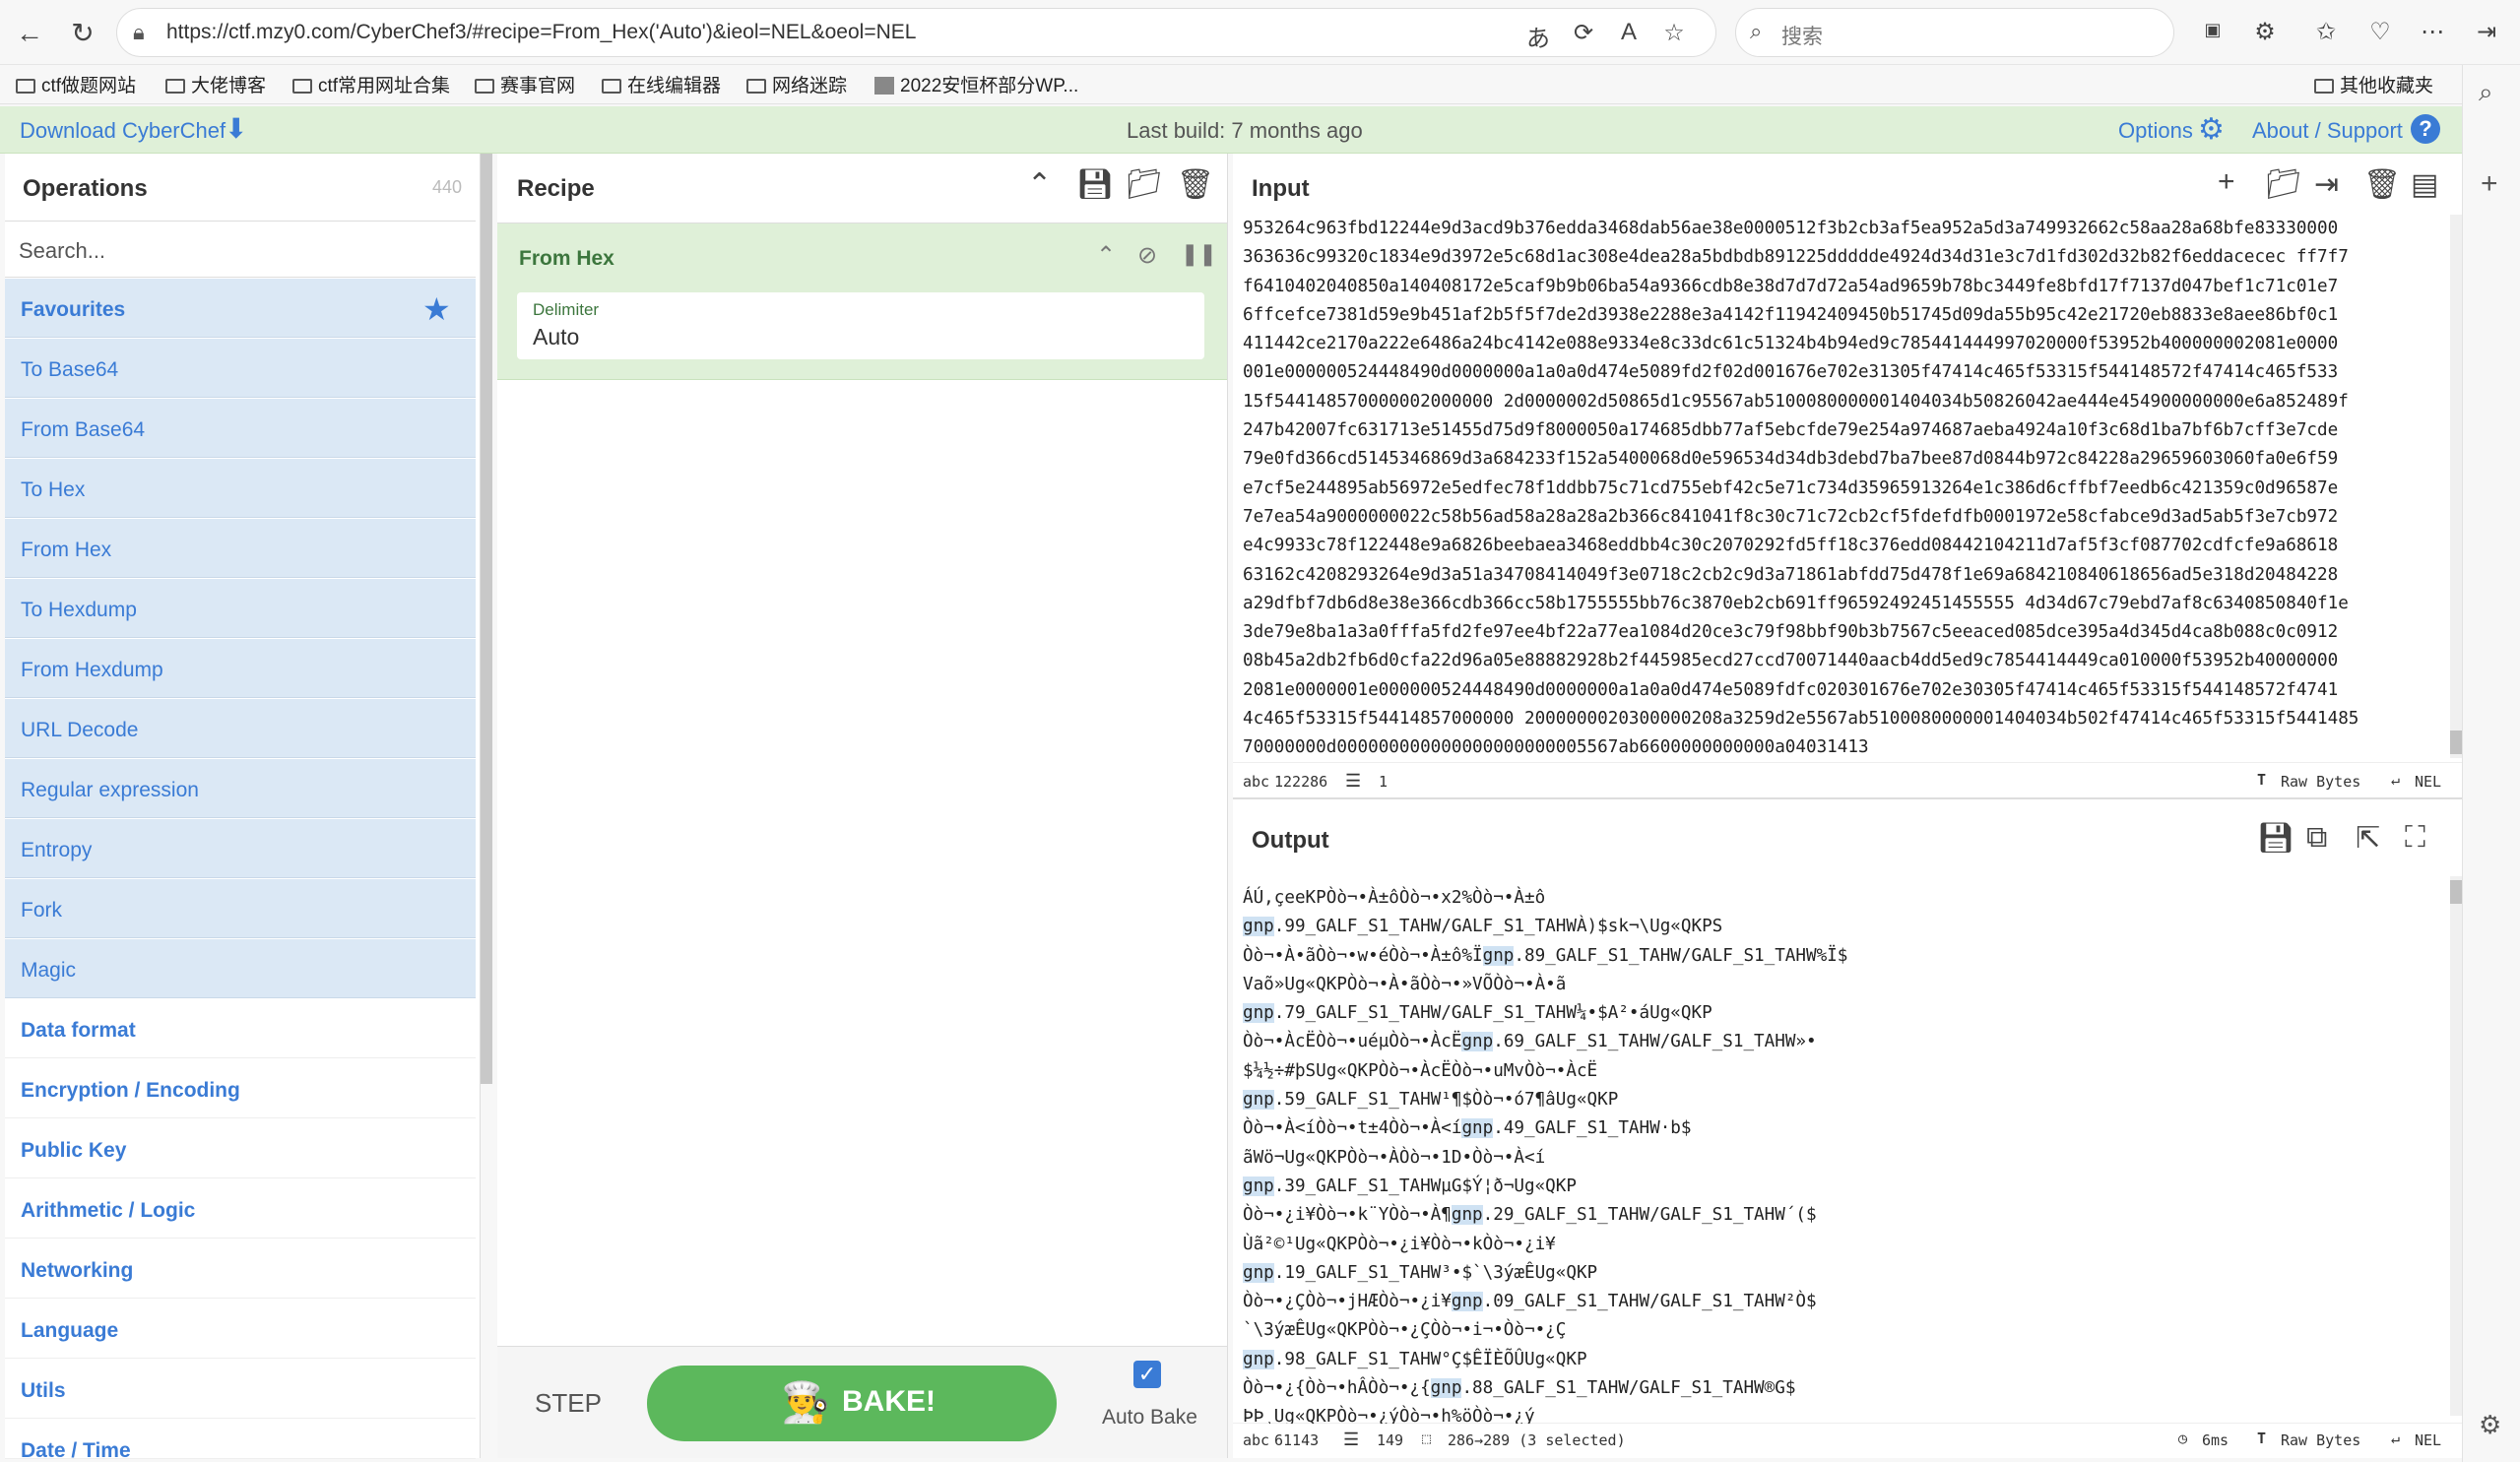 The height and width of the screenshot is (1462, 2520). Describe the element at coordinates (1674, 33) in the screenshot. I see `favorite-star-icon: ☆` at that location.